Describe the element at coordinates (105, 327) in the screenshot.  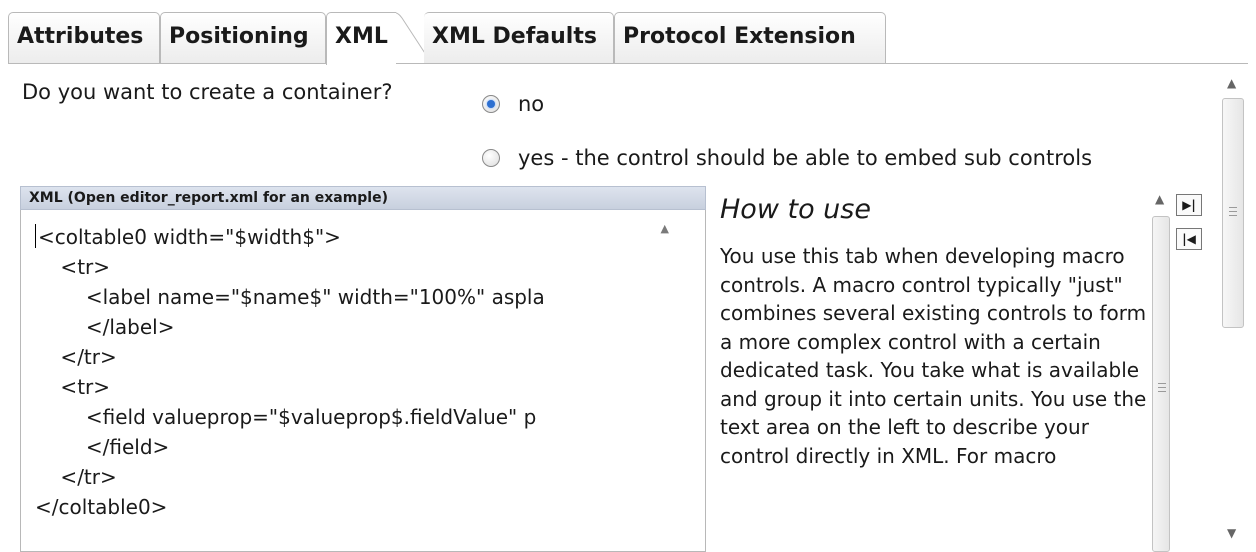
I see `xml-line: </label>` at that location.